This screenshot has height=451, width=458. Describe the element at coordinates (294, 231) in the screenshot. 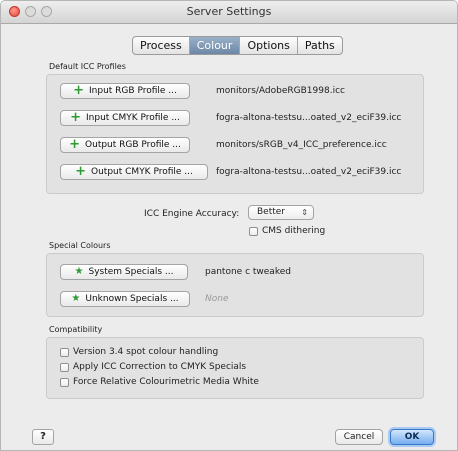

I see `cms-dithering-label: CMS dithering` at that location.